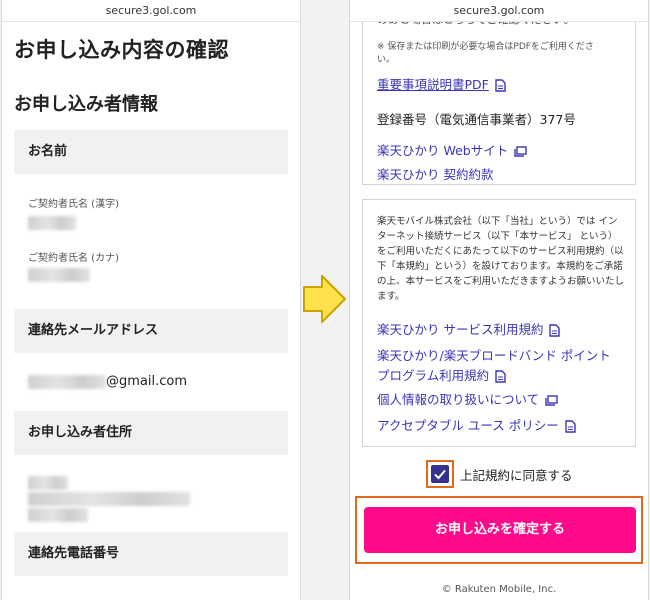 The height and width of the screenshot is (600, 650). What do you see at coordinates (151, 433) in the screenshot?
I see `field-header-address: お申し込み者住所` at bounding box center [151, 433].